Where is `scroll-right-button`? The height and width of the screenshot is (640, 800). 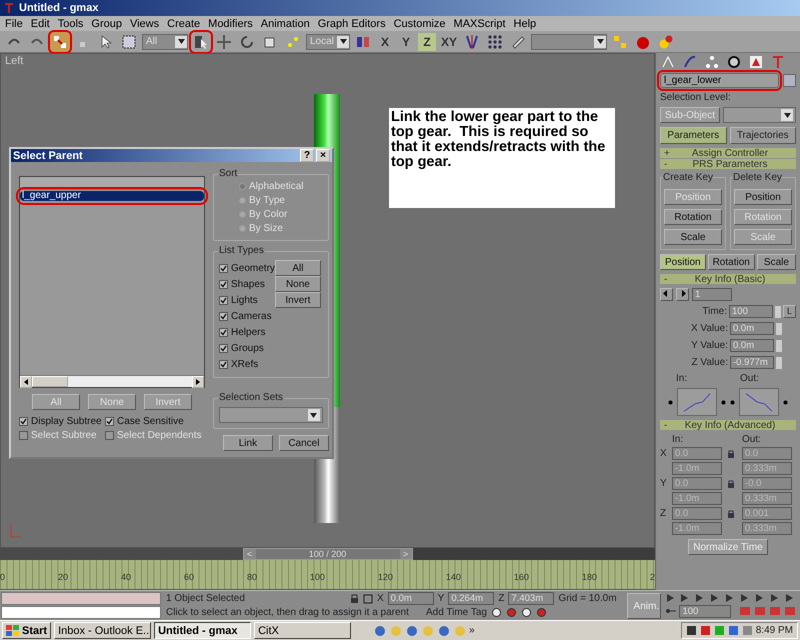 scroll-right-button is located at coordinates (198, 382).